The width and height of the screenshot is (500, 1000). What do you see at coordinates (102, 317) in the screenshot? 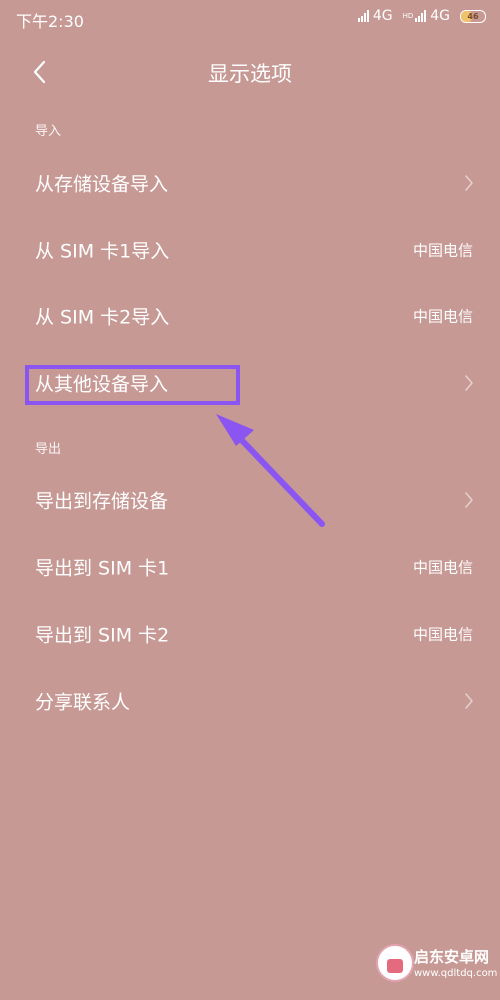
I see `list-item-label: 从 SIM 卡2导入` at bounding box center [102, 317].